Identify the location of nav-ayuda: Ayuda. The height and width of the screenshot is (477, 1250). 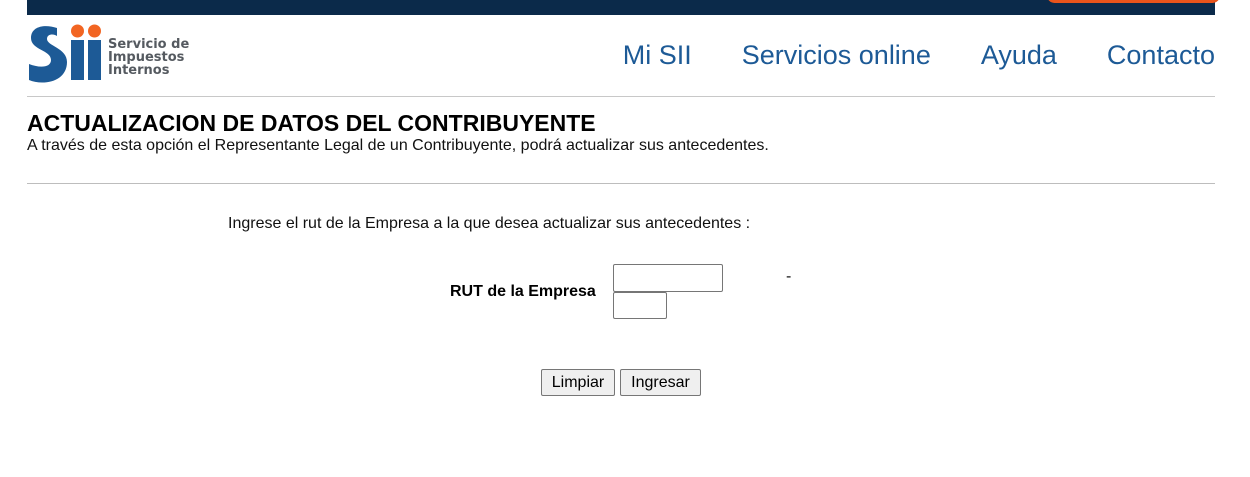
(1019, 55).